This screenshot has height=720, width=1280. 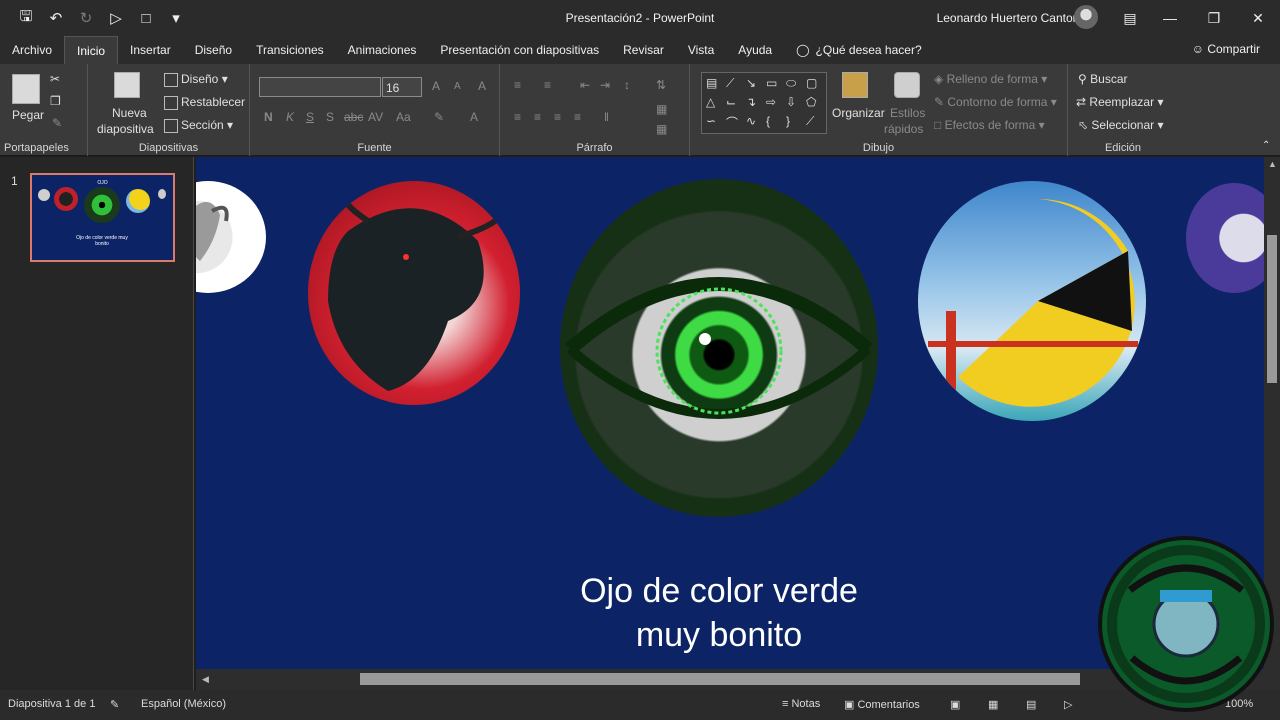 I want to click on tab-animaciones: Animaciones, so click(x=382, y=50).